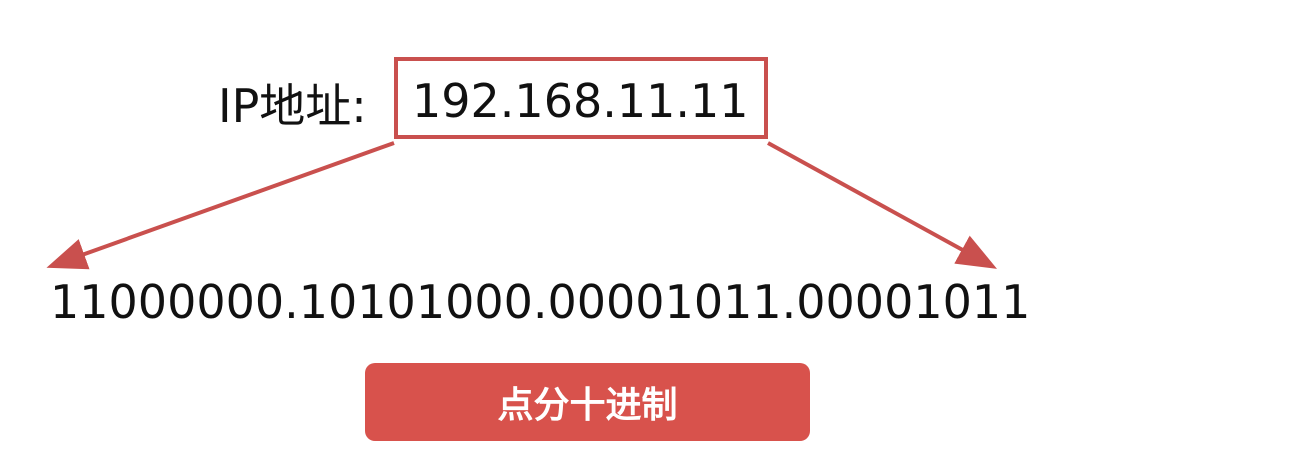  I want to click on right-arrow, so click(882, 205).